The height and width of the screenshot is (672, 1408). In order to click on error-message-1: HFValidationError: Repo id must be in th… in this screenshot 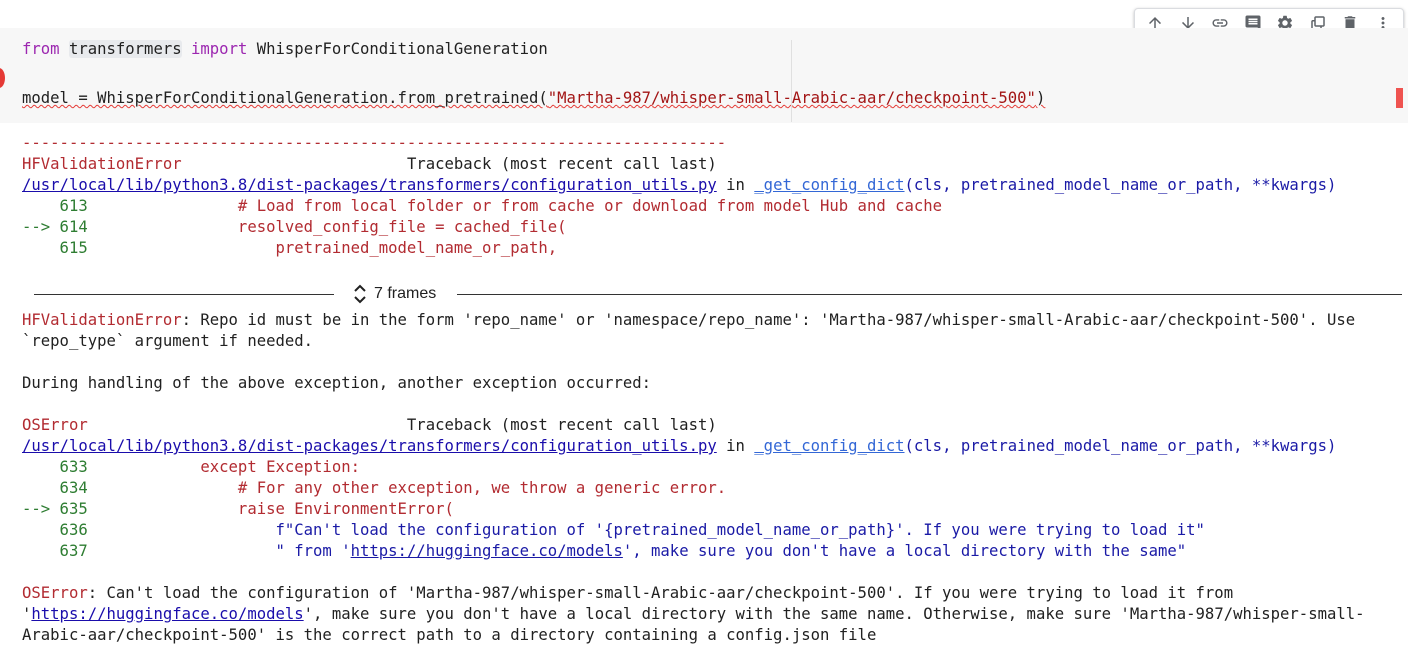, I will do `click(688, 320)`.